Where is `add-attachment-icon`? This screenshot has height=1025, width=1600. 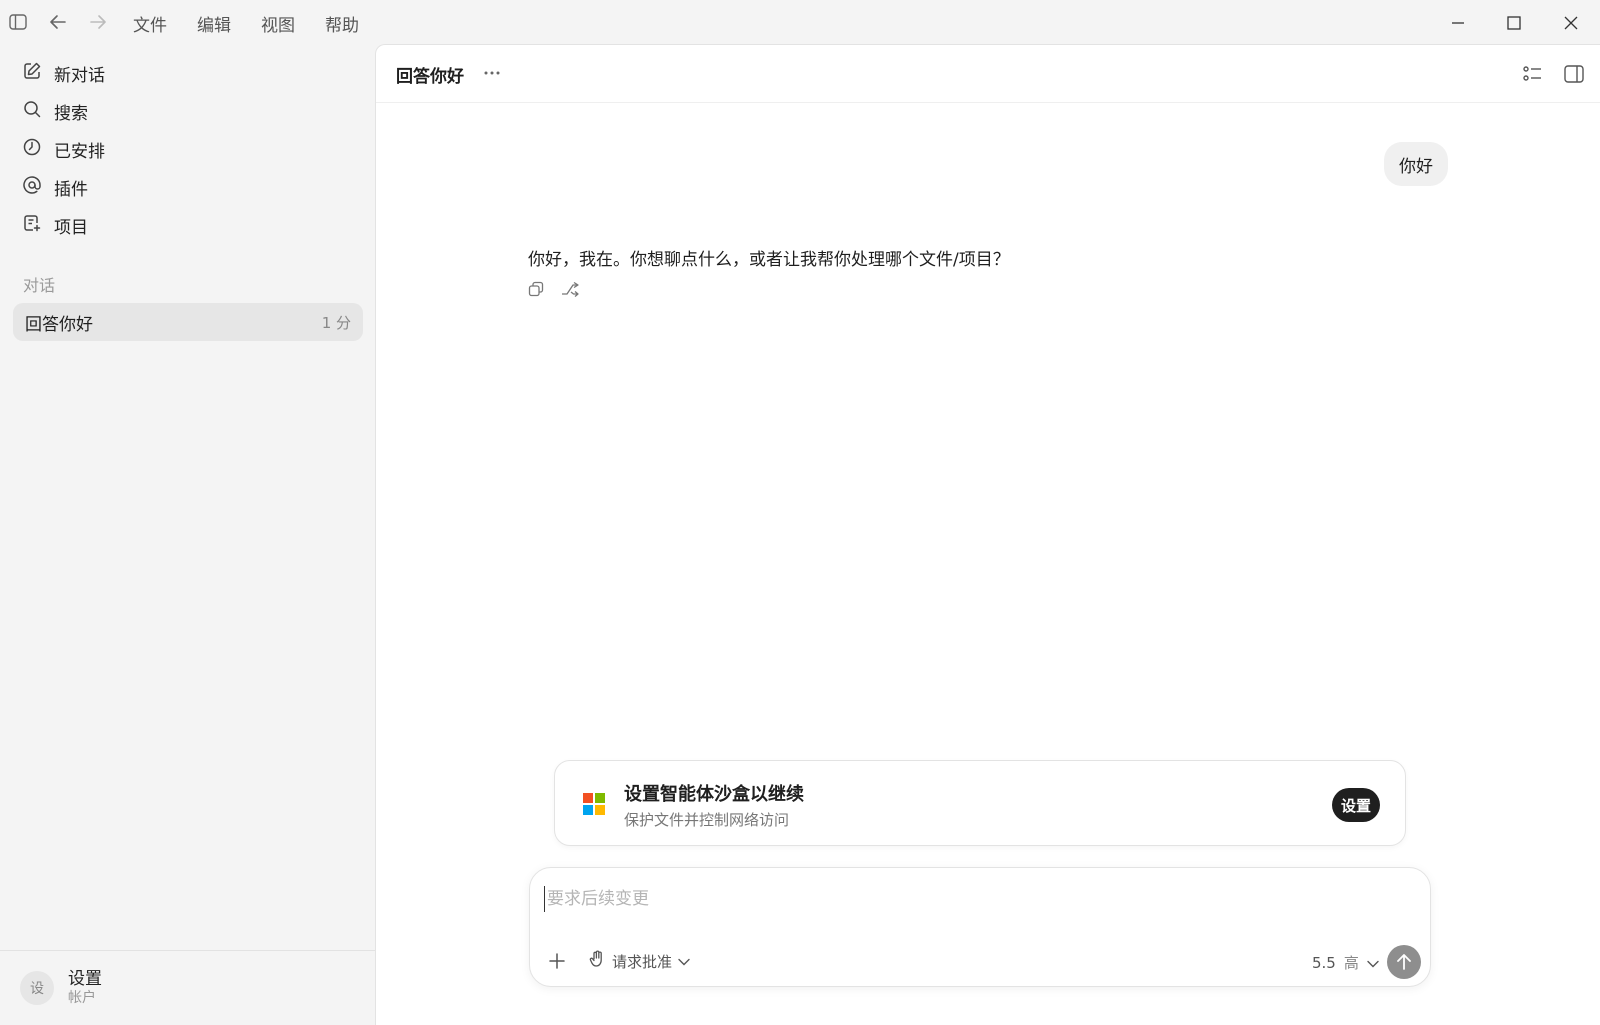
add-attachment-icon is located at coordinates (557, 961).